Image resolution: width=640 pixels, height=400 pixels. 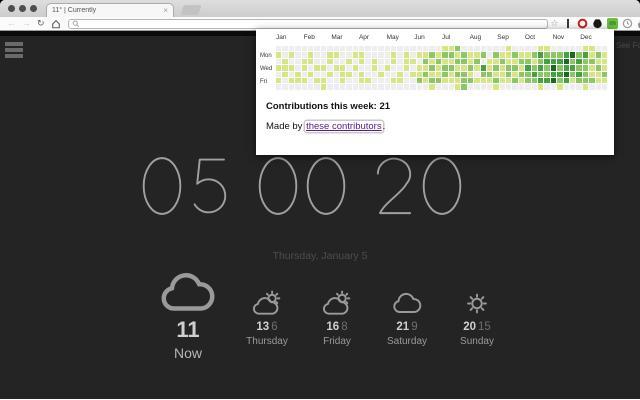 What do you see at coordinates (555, 23) in the screenshot?
I see `bookmark-star-icon: ☆` at bounding box center [555, 23].